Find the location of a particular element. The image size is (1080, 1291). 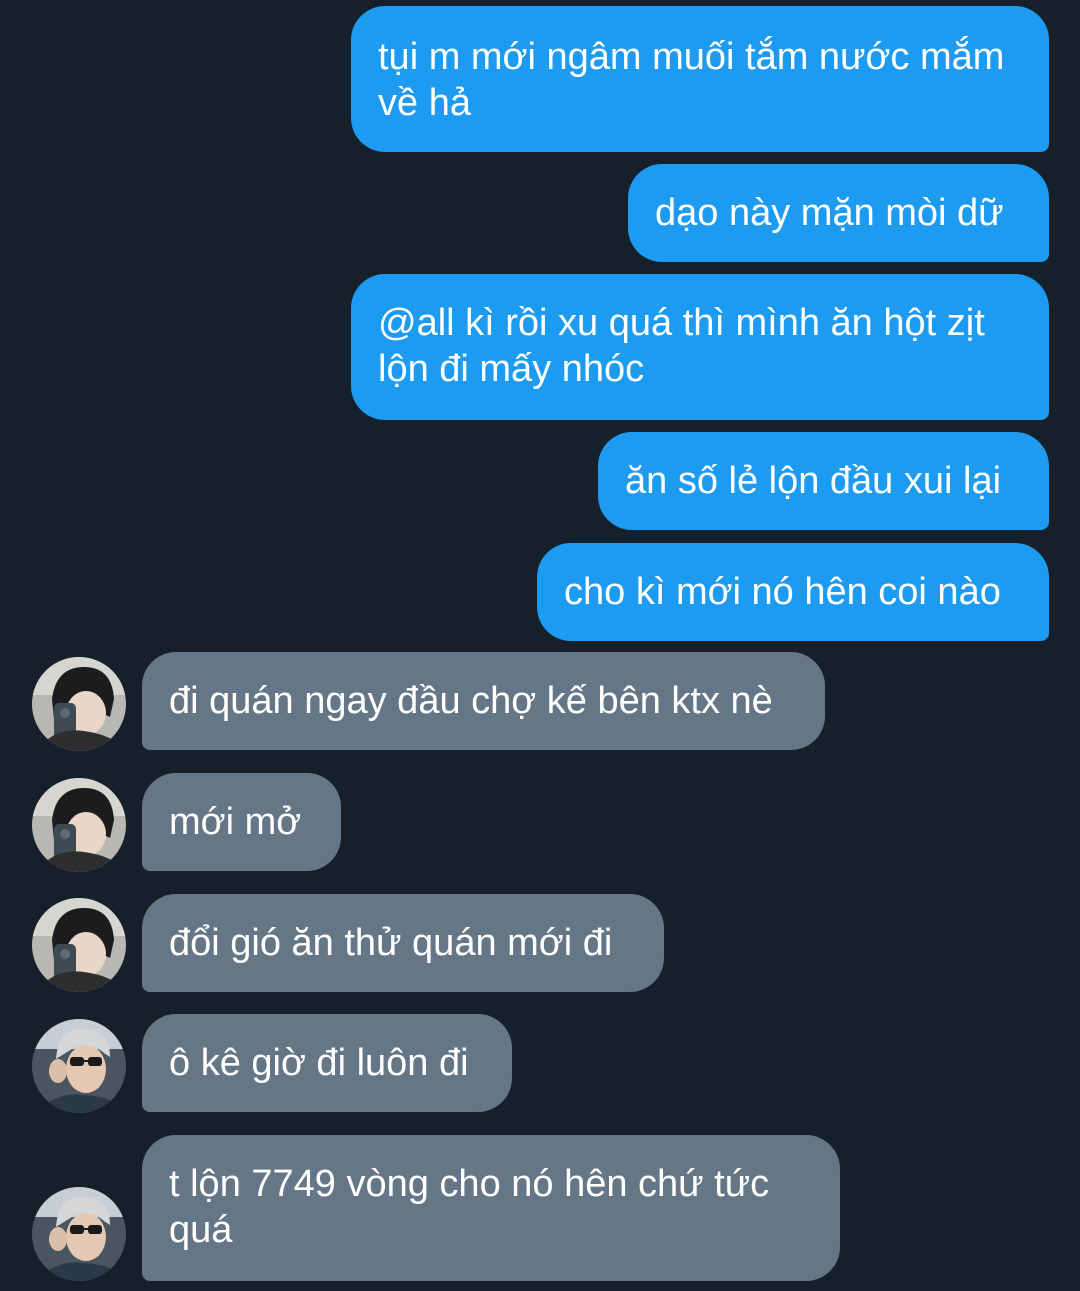

outgoing-message: cho kì mới nó hên coi nào is located at coordinates (793, 592).